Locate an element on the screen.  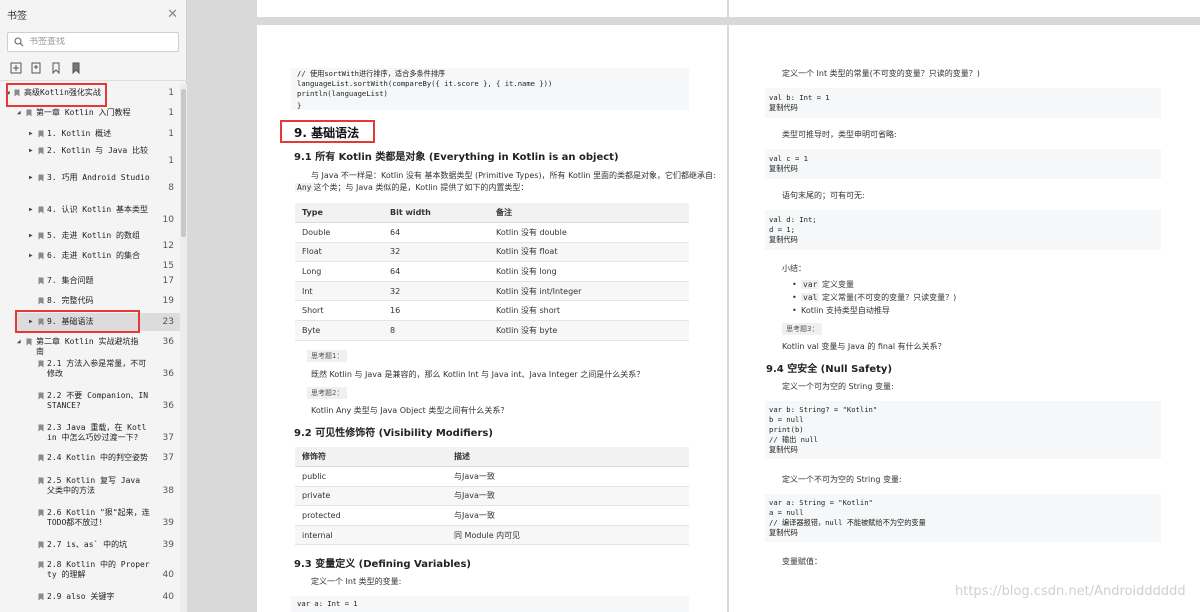
scrollbar-thumb is located at coordinates (183, 163).